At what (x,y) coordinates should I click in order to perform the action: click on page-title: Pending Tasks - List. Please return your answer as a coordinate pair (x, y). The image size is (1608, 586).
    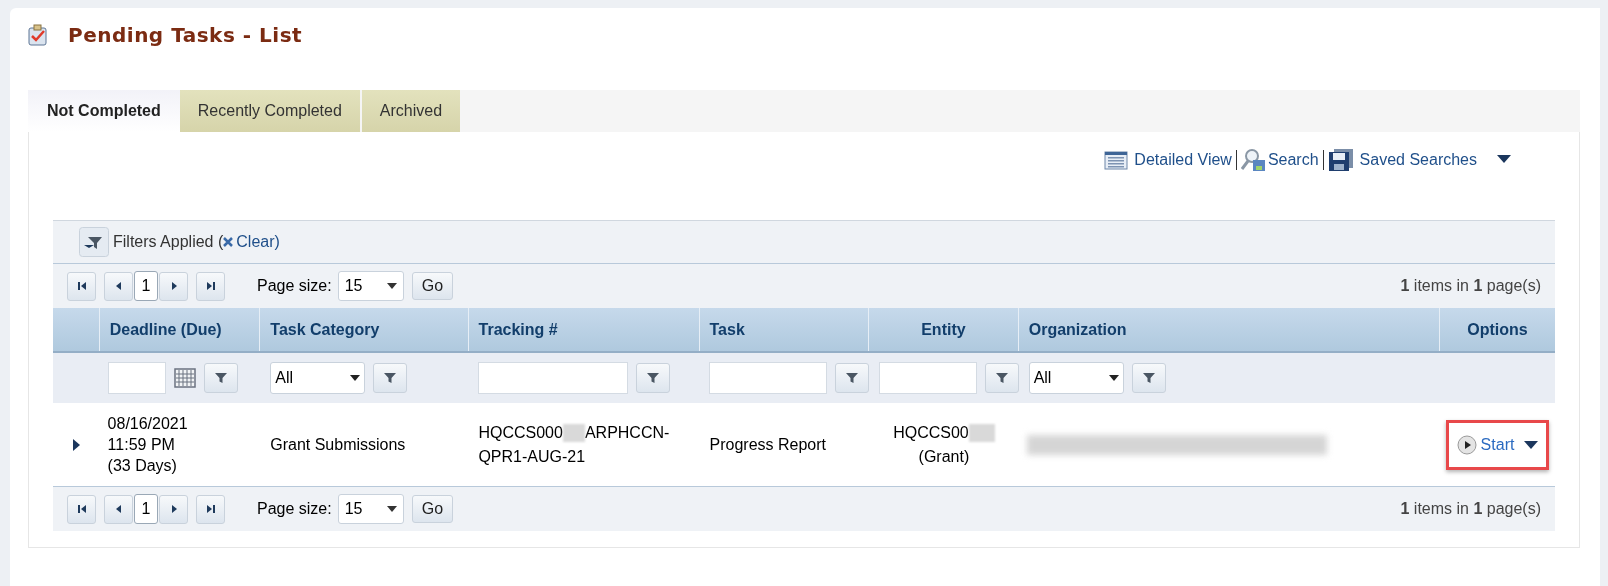
    Looking at the image, I should click on (185, 35).